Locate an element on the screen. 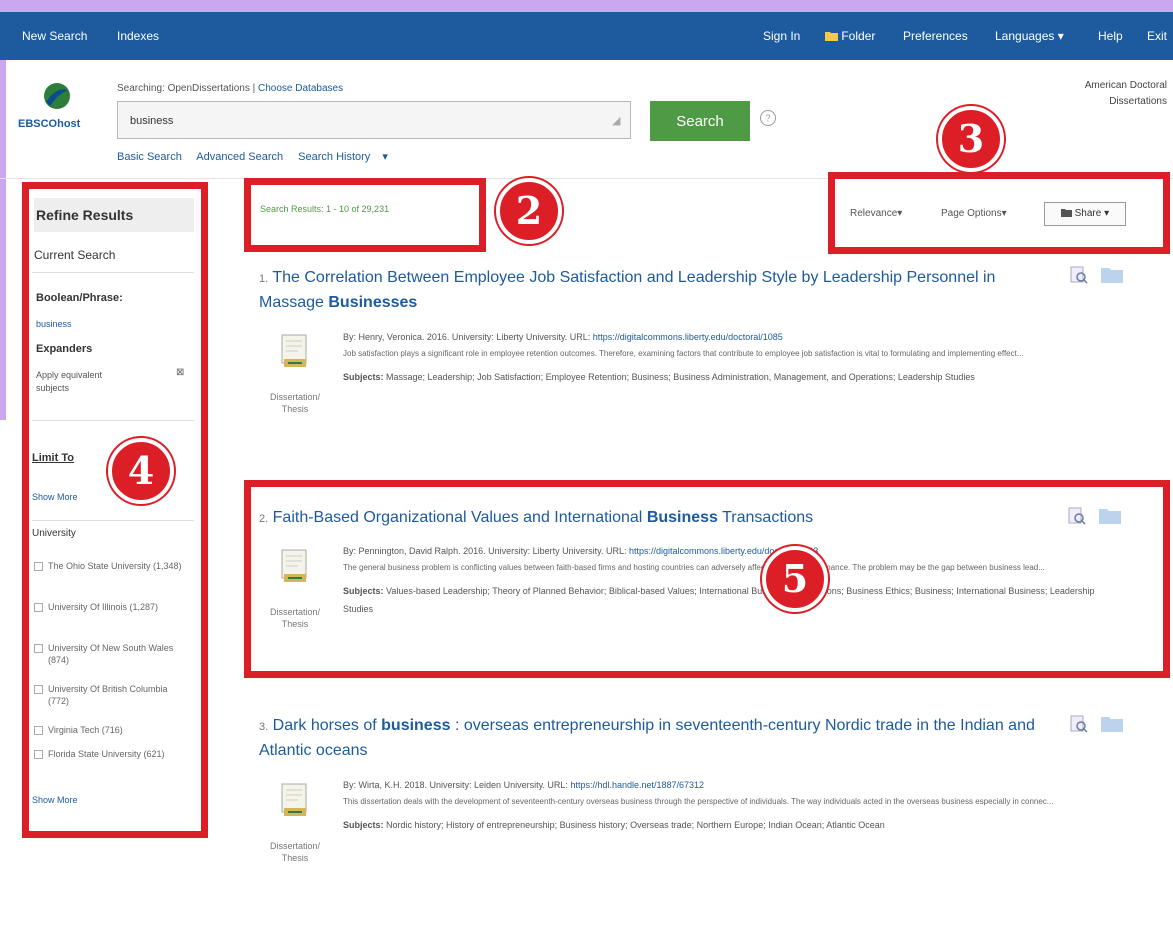  searching-label: Searching: OpenDissertations is located at coordinates (183, 88).